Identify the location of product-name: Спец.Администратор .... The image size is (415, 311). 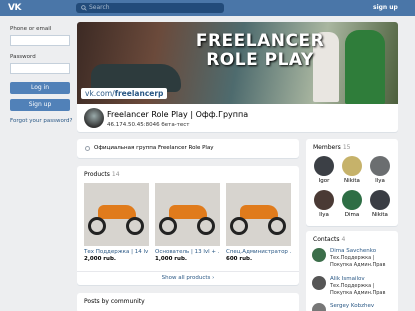
(258, 252).